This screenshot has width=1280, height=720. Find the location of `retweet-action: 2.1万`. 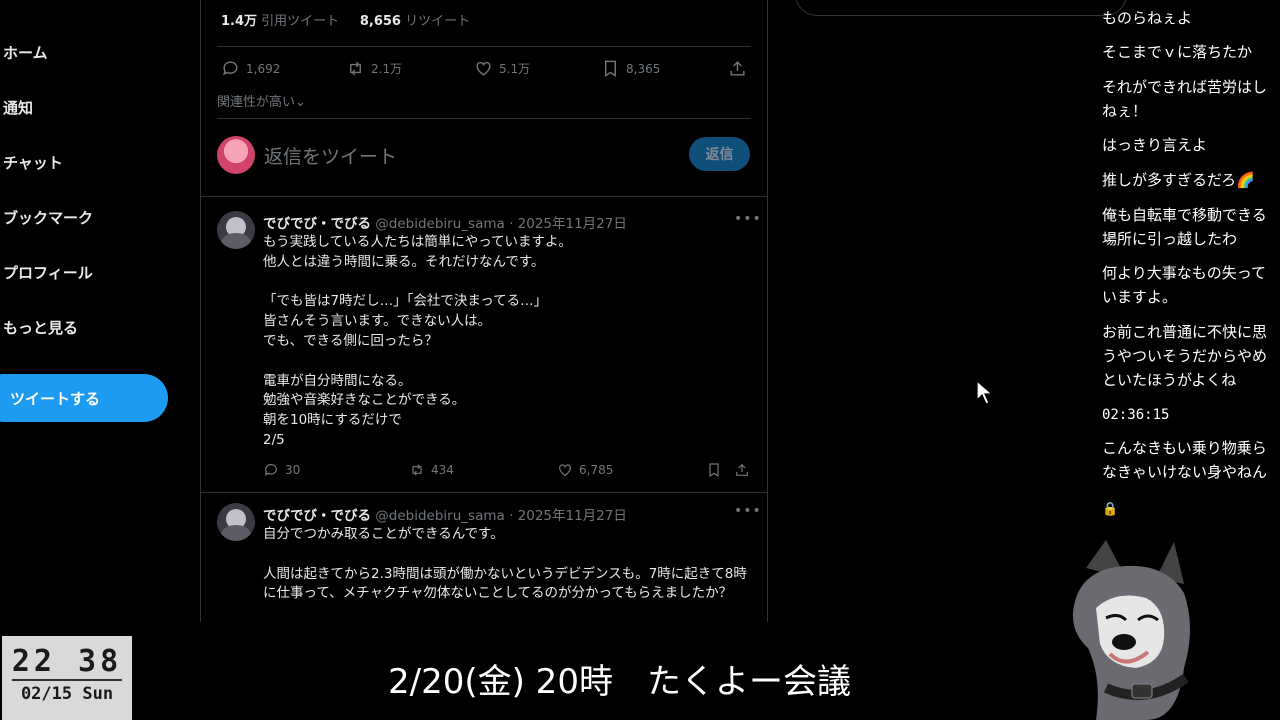

retweet-action: 2.1万 is located at coordinates (374, 68).